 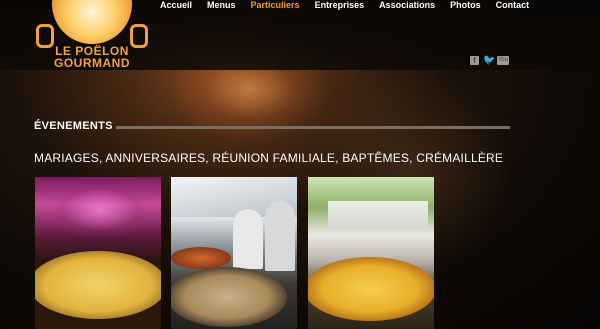 What do you see at coordinates (221, 6) in the screenshot?
I see `nav-menus: Menus` at bounding box center [221, 6].